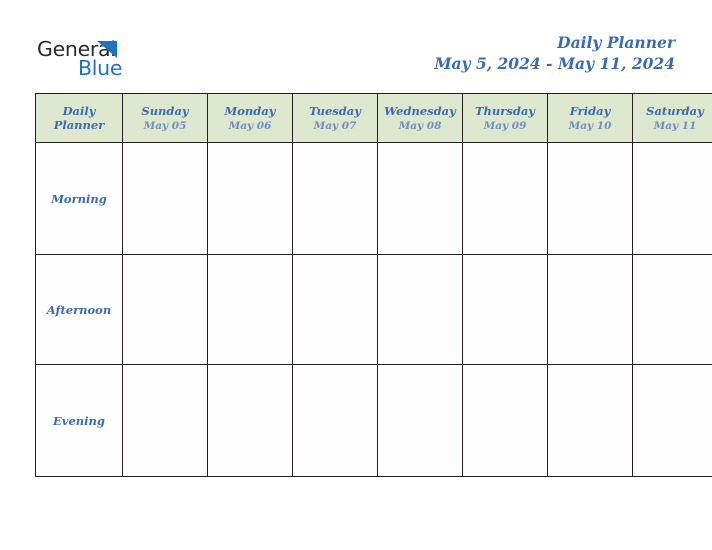 This screenshot has width=712, height=550. I want to click on slot-morning-thursday, so click(505, 198).